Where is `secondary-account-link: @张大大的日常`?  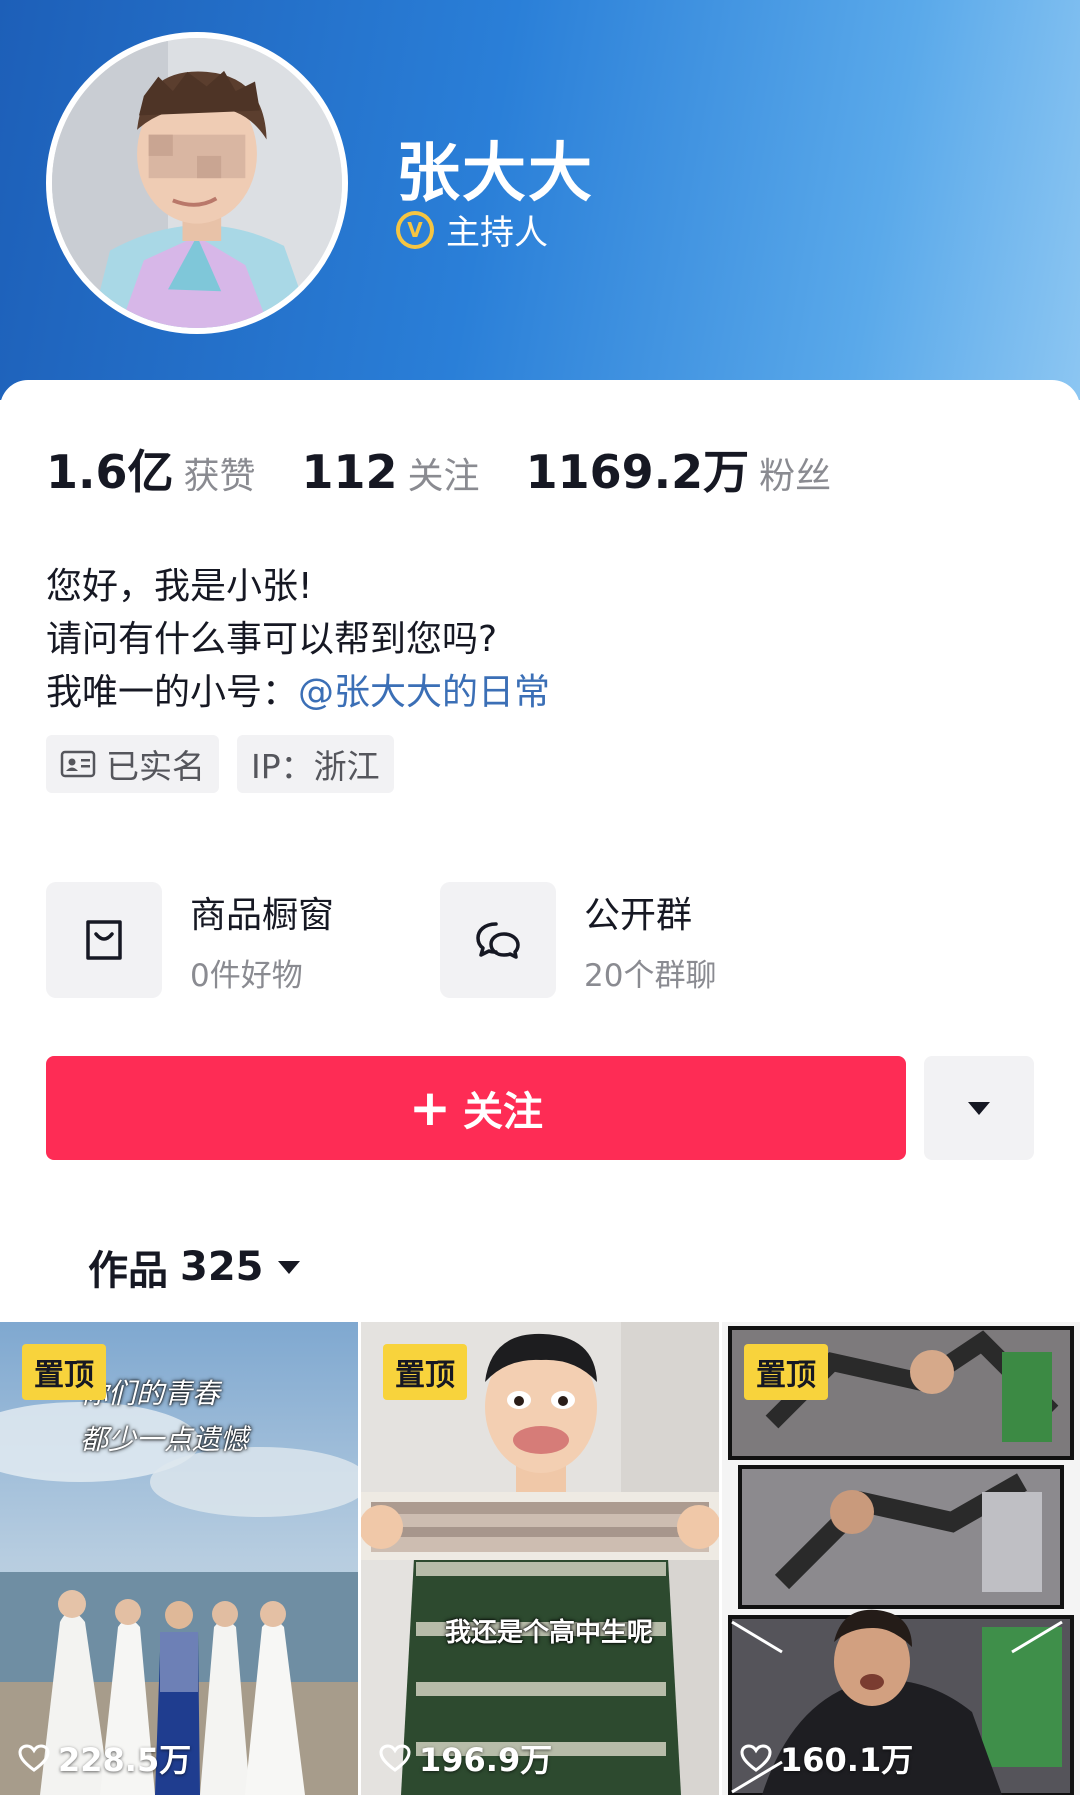 secondary-account-link: @张大大的日常 is located at coordinates (424, 692).